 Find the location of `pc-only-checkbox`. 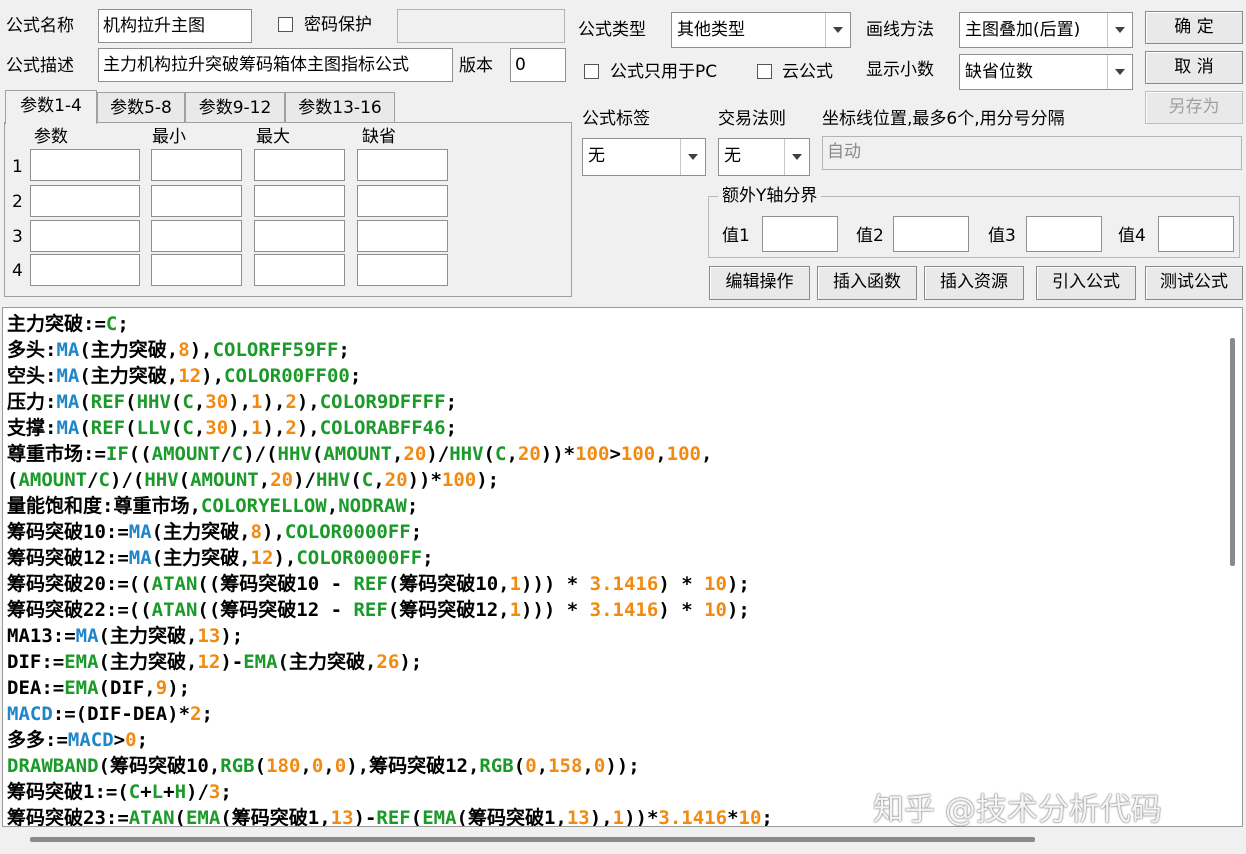

pc-only-checkbox is located at coordinates (591, 71).